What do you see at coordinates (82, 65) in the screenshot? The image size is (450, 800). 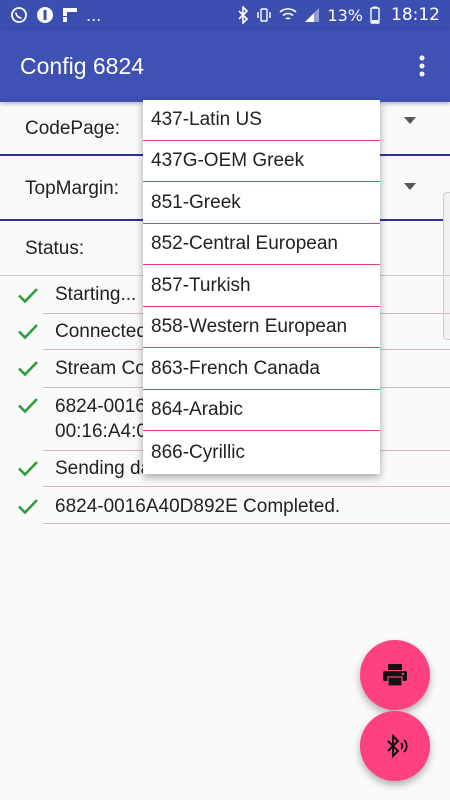 I see `page-title: Config 6824` at bounding box center [82, 65].